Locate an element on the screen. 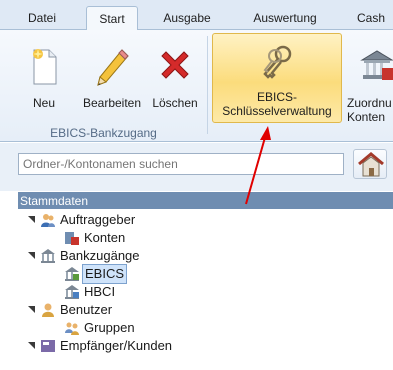 Image resolution: width=393 pixels, height=370 pixels. edit-button: Bearbeiten is located at coordinates (112, 77).